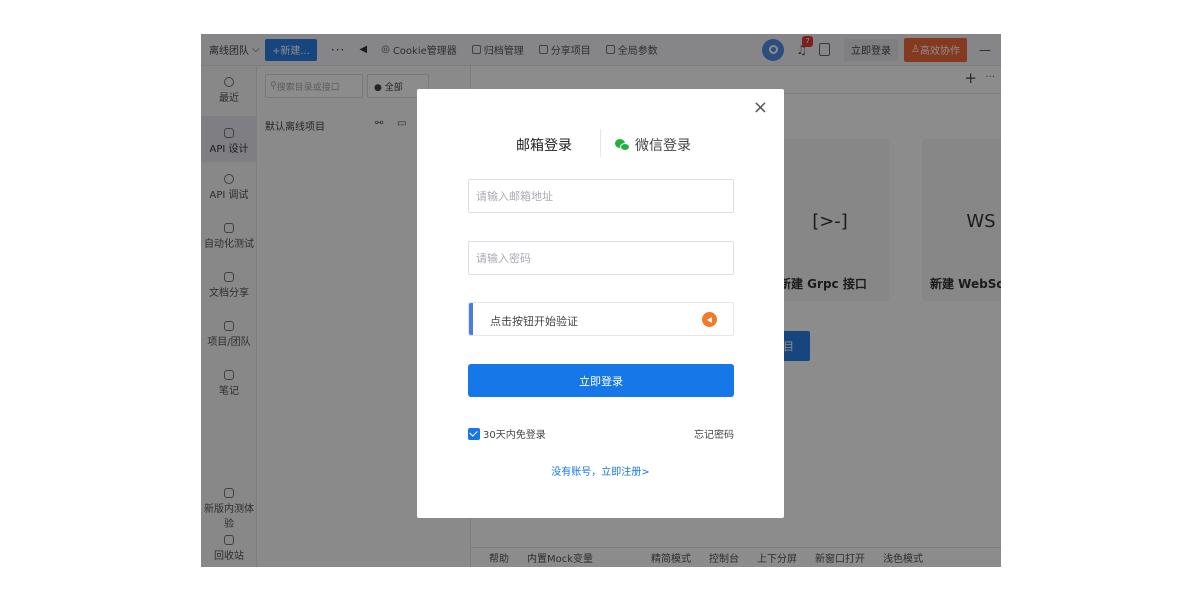 This screenshot has width=1200, height=600. What do you see at coordinates (600, 470) in the screenshot?
I see `register-link: 没有账号，立即注册>` at bounding box center [600, 470].